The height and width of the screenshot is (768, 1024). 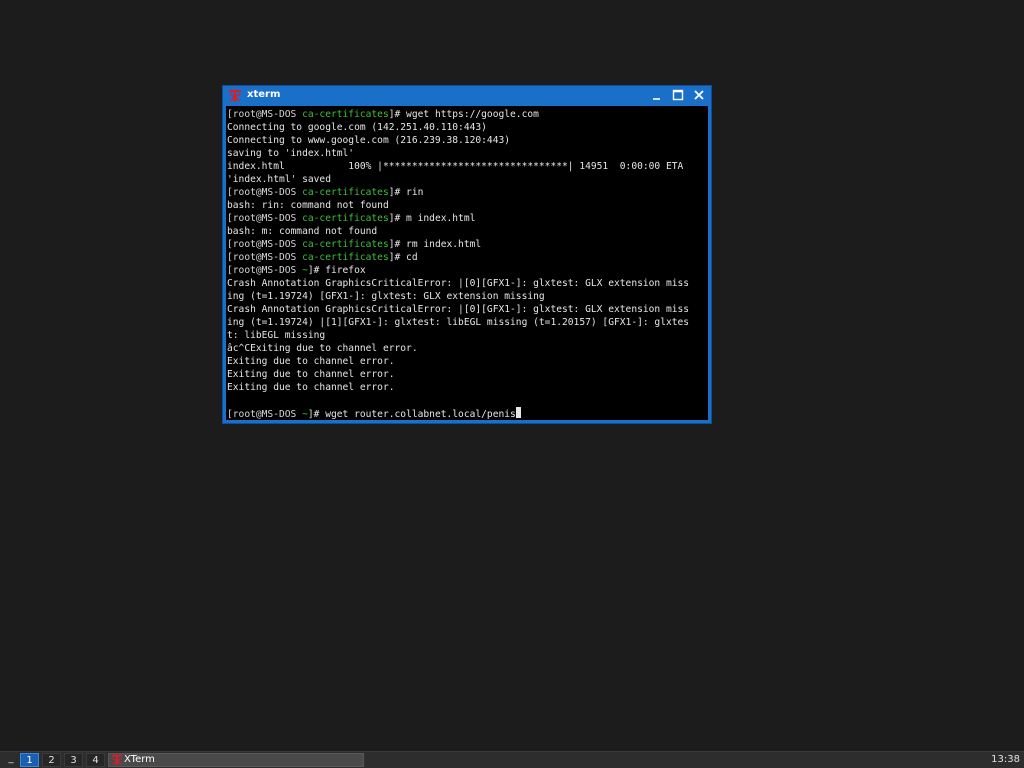 What do you see at coordinates (322, 348) in the screenshot?
I see `output-line: âc^CExiting due to channel error.` at bounding box center [322, 348].